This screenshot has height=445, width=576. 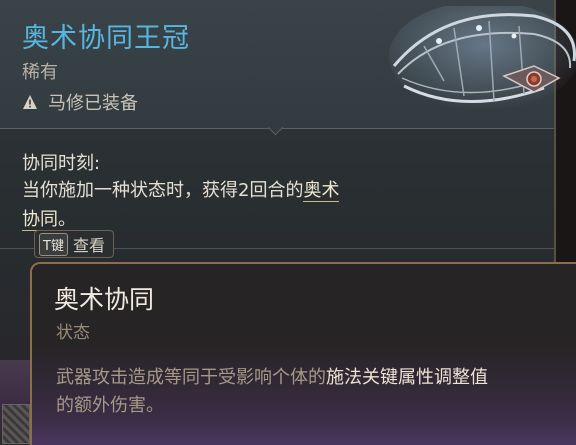 What do you see at coordinates (16, 424) in the screenshot?
I see `background-tile-icon` at bounding box center [16, 424].